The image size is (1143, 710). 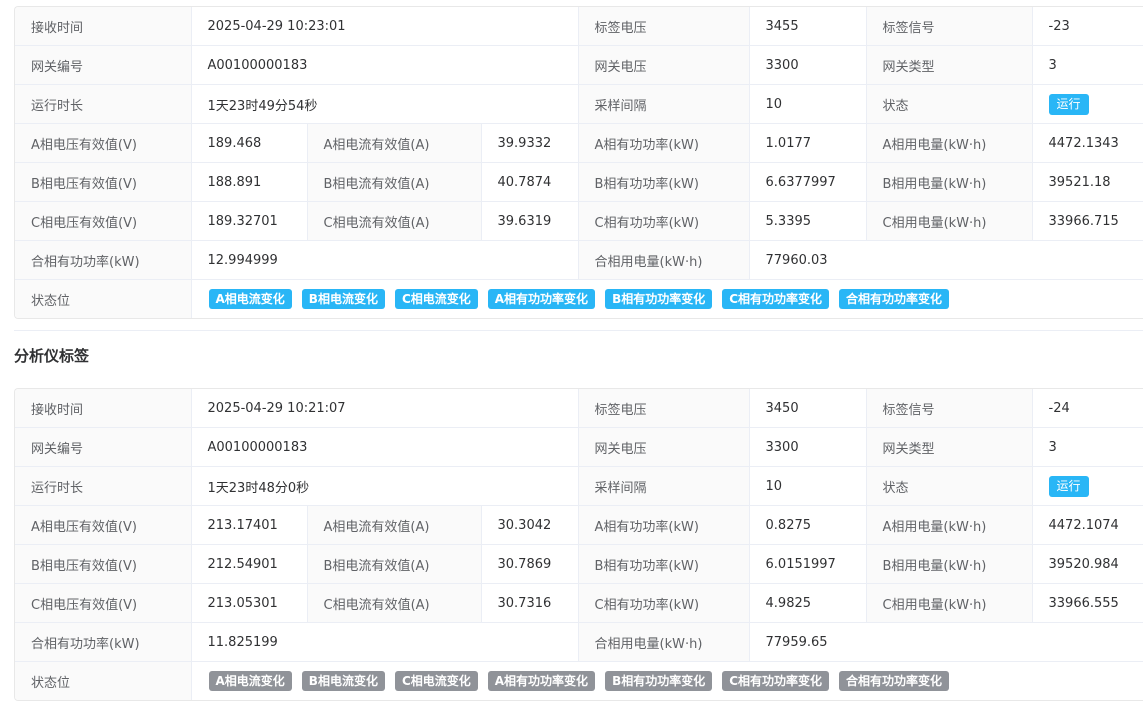 I want to click on uptime-value: 1天23时48分0秒, so click(x=385, y=486).